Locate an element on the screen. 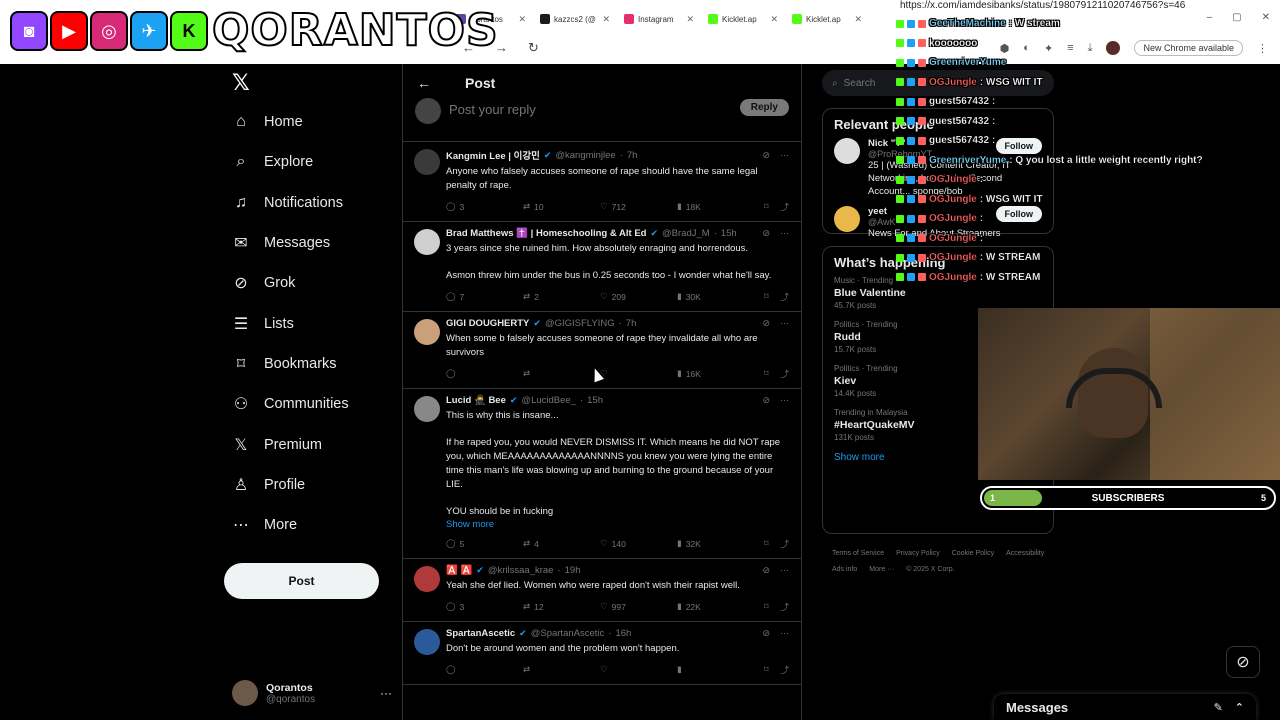  footer-link: More ··· is located at coordinates (881, 570).